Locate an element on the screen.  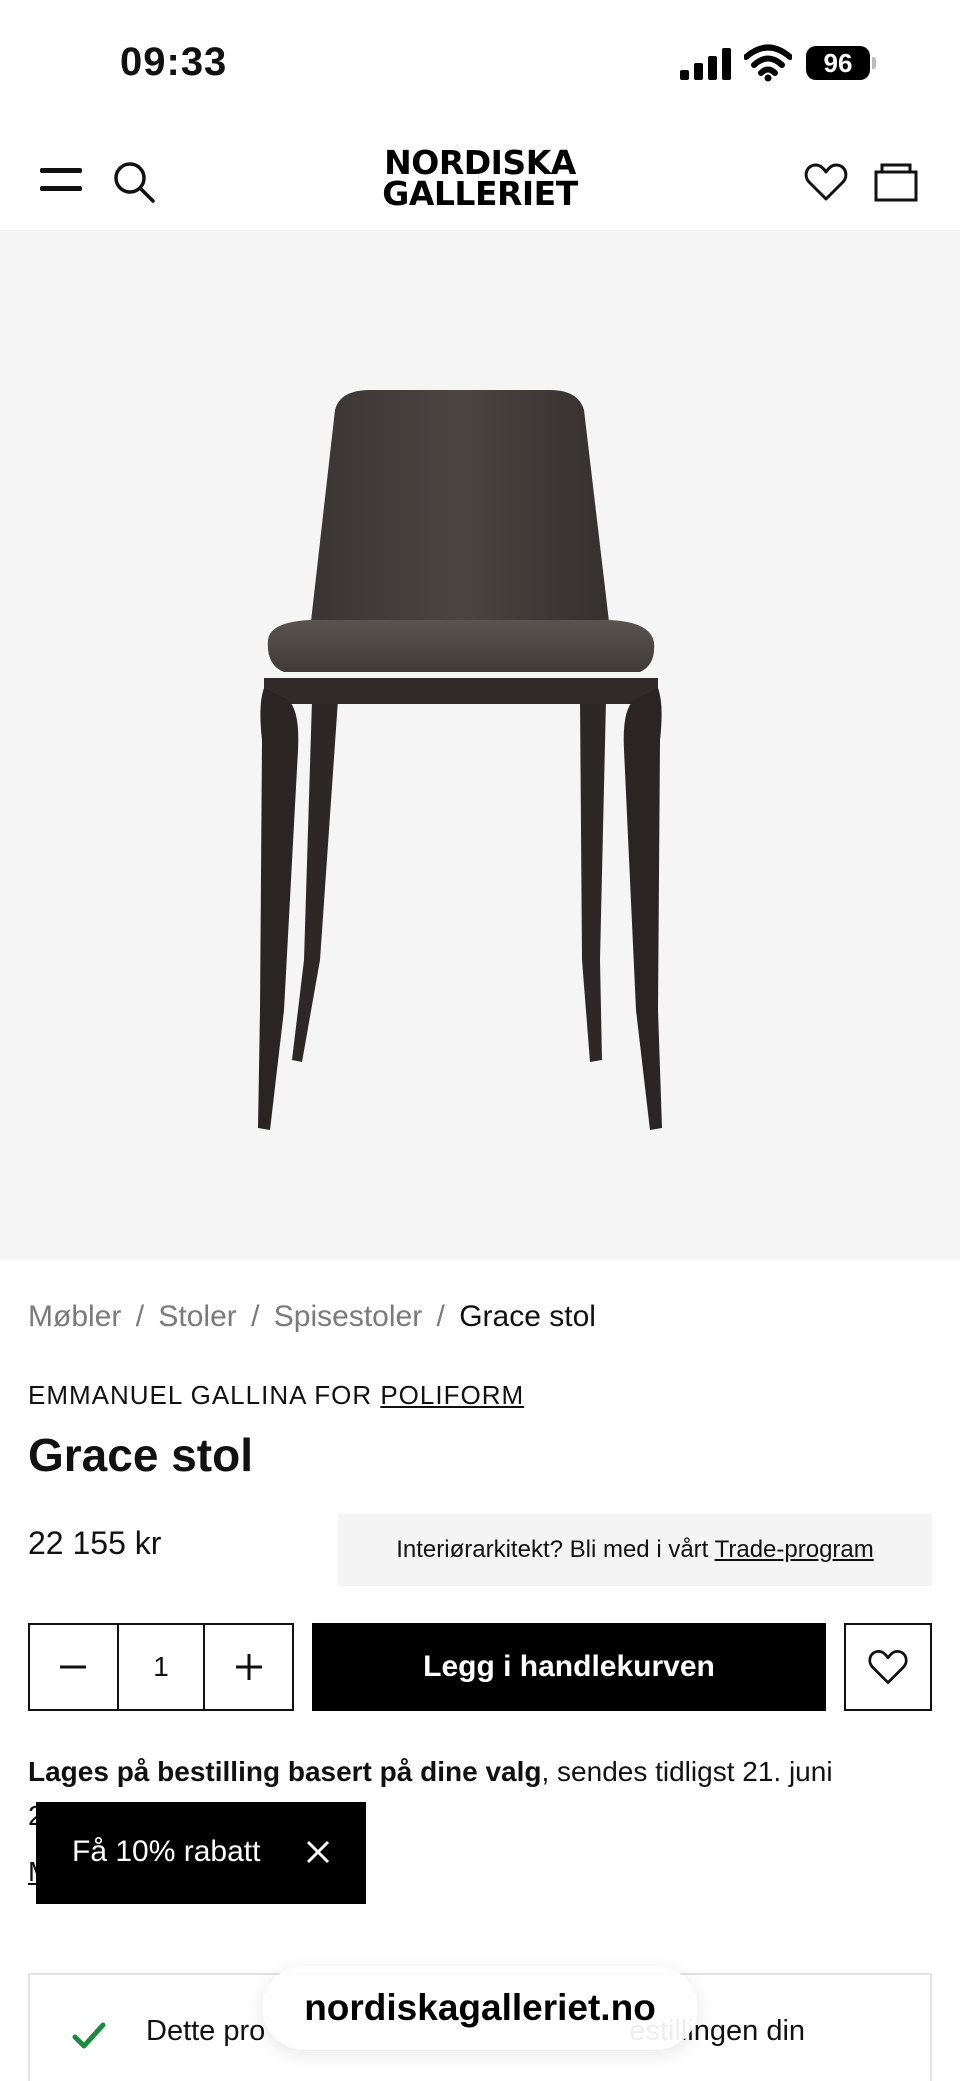
product-price: 22 155 kr is located at coordinates (95, 1543).